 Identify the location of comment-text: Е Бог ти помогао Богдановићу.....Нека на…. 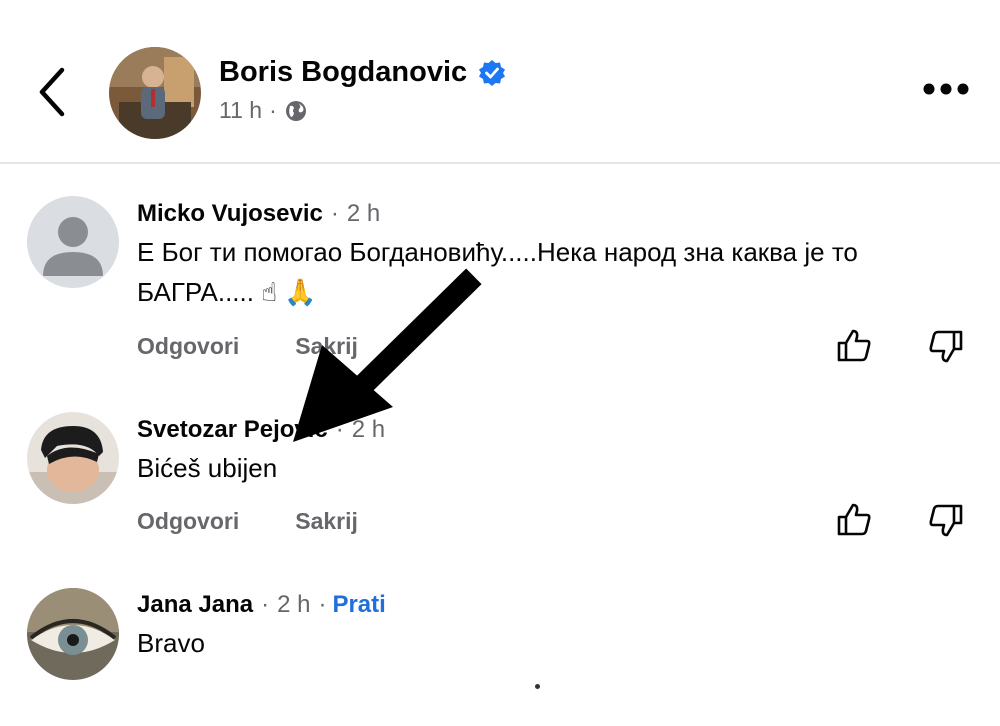
(497, 272).